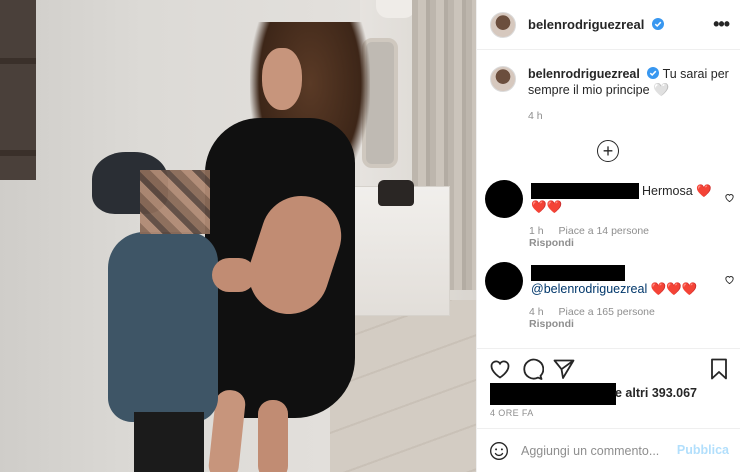 This screenshot has height=472, width=740. I want to click on load-more-comments-button: +, so click(608, 151).